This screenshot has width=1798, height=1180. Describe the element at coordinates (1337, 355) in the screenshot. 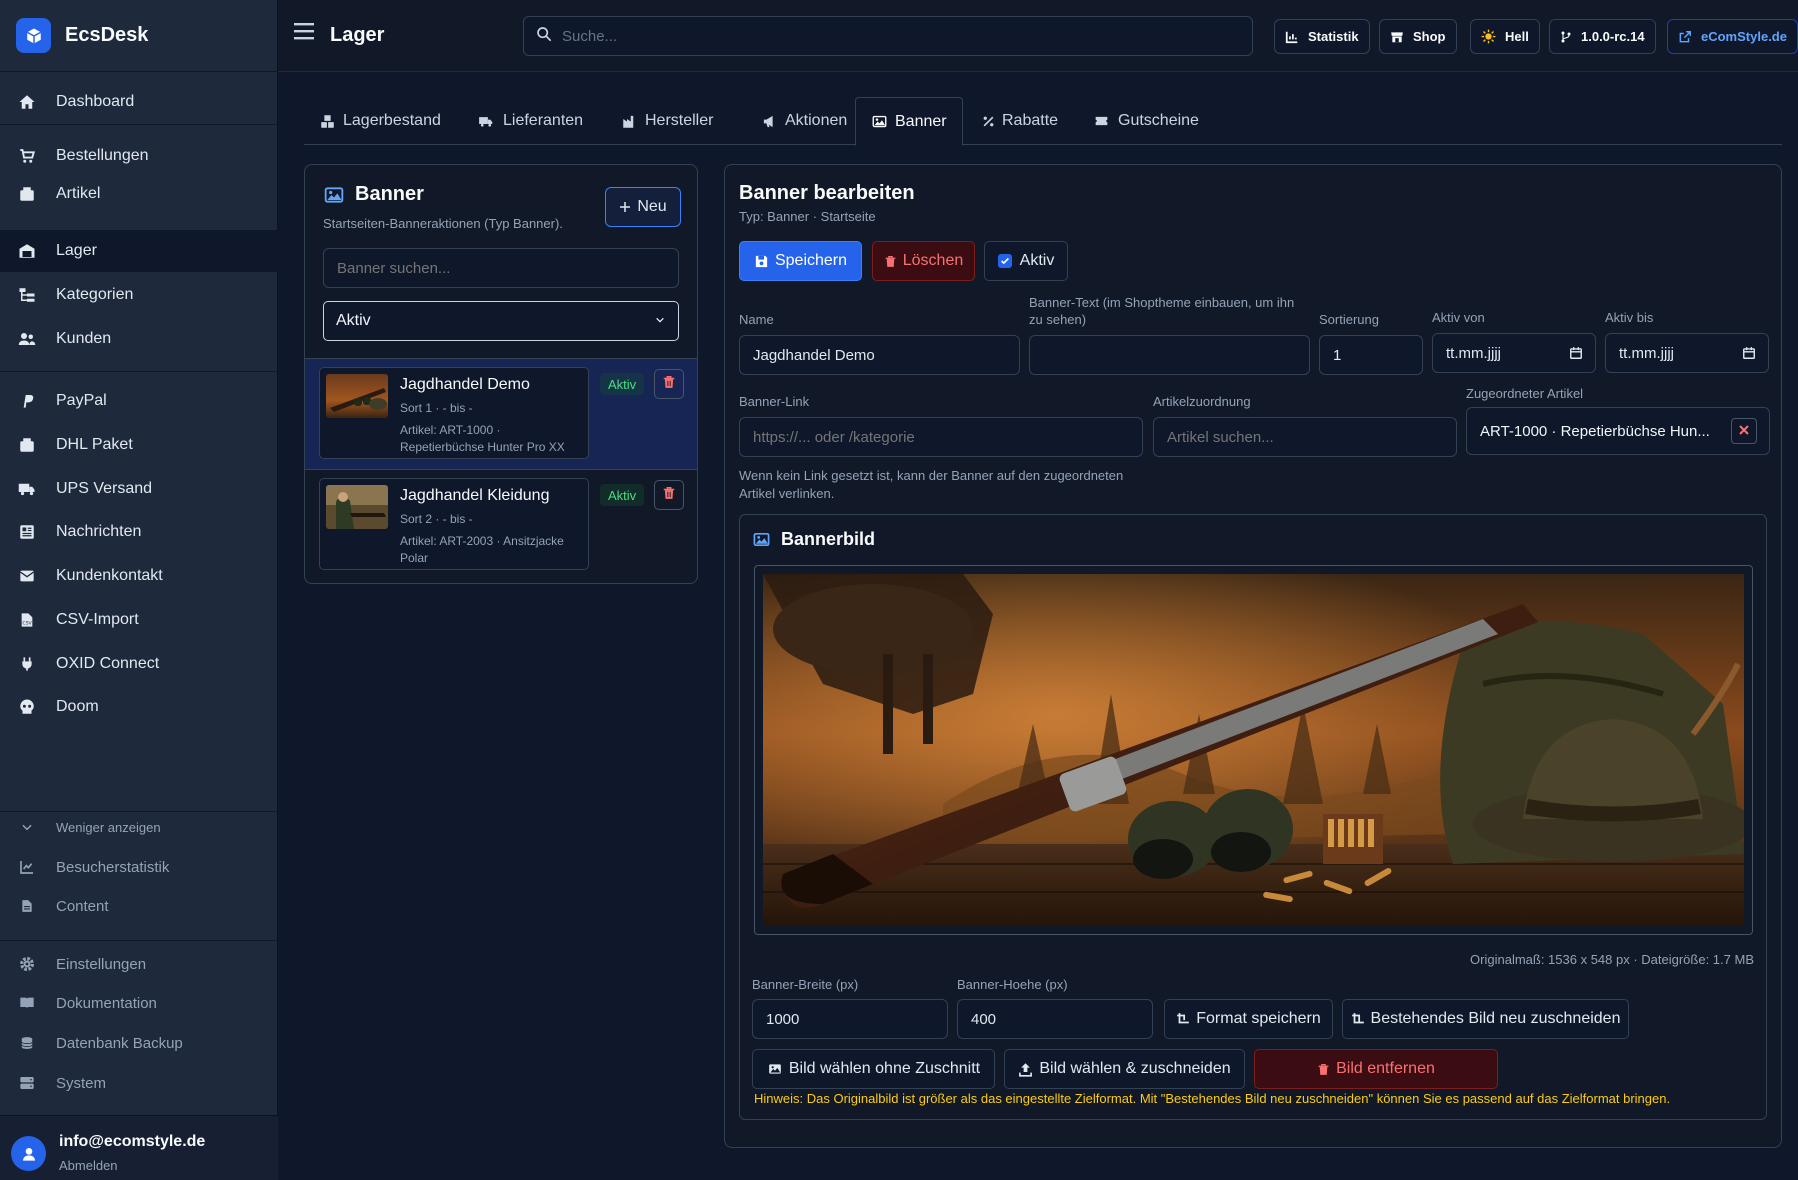

I see `sort-value: 1` at that location.